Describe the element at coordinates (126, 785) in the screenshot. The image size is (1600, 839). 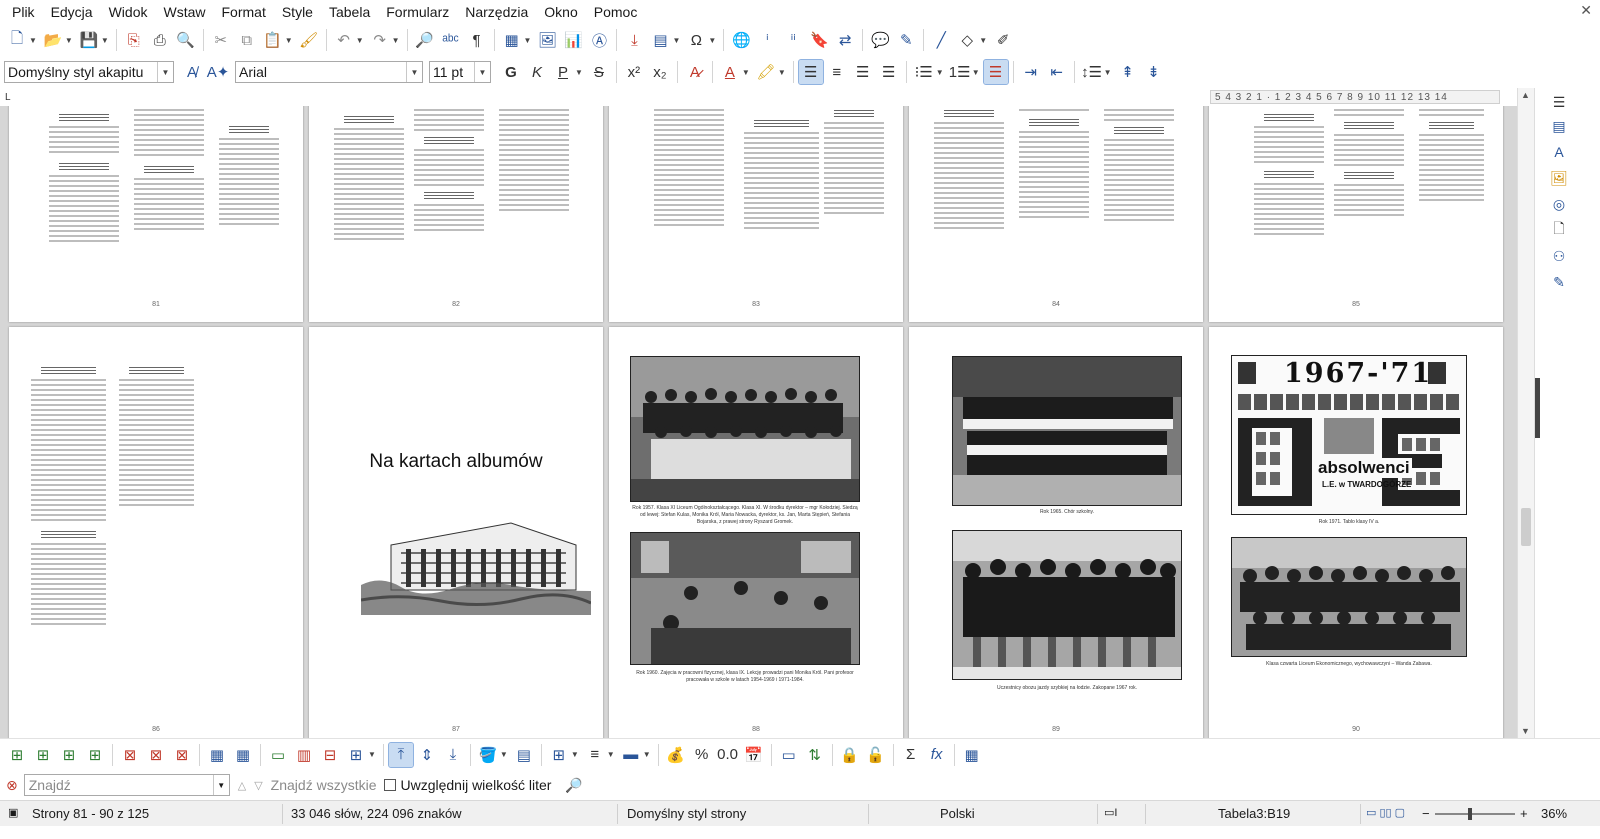
I see `find-input: Znajdź ▼` at that location.